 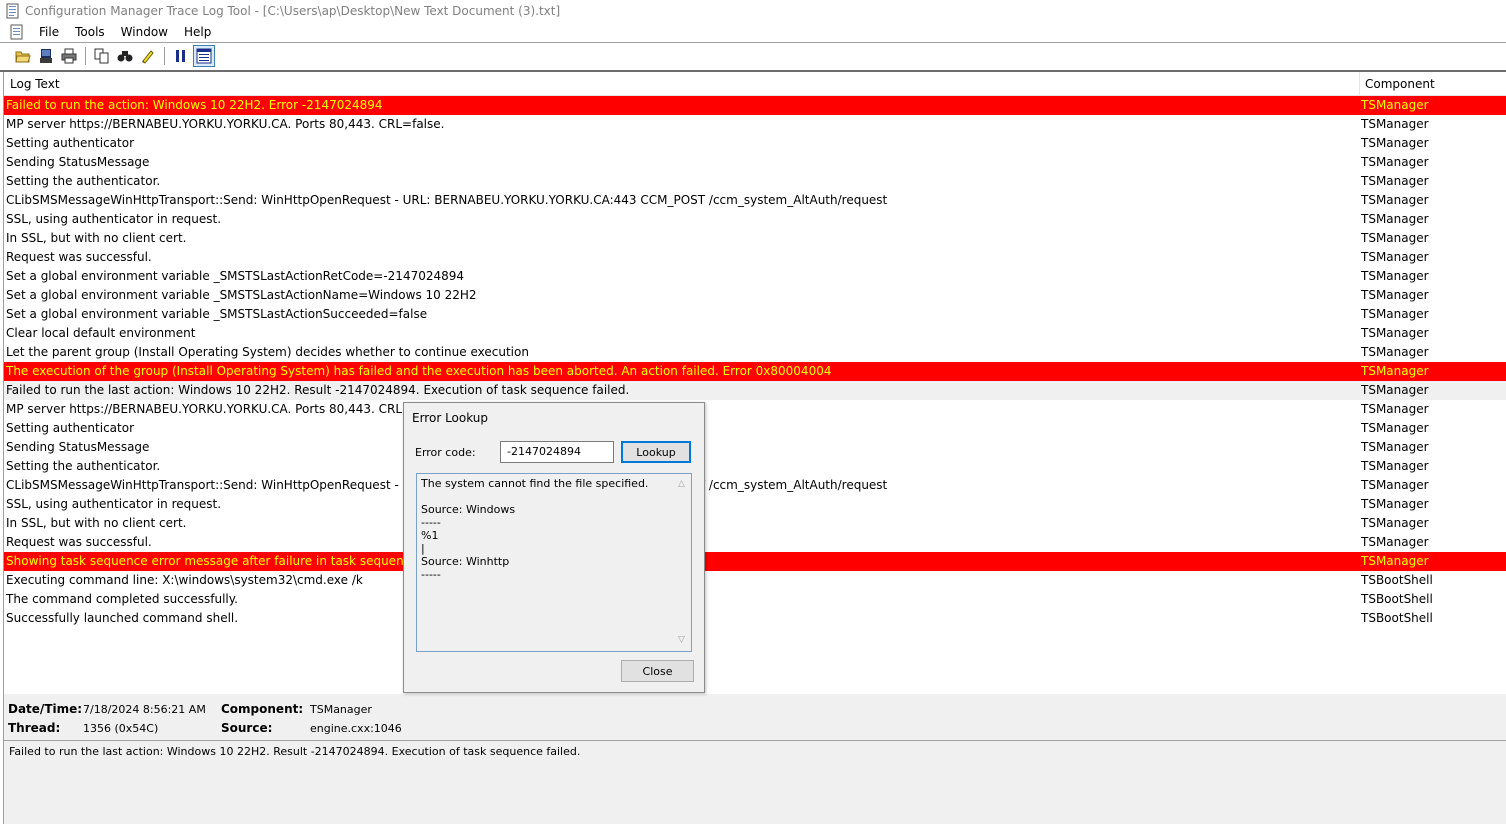 I want to click on pause-button, so click(x=181, y=56).